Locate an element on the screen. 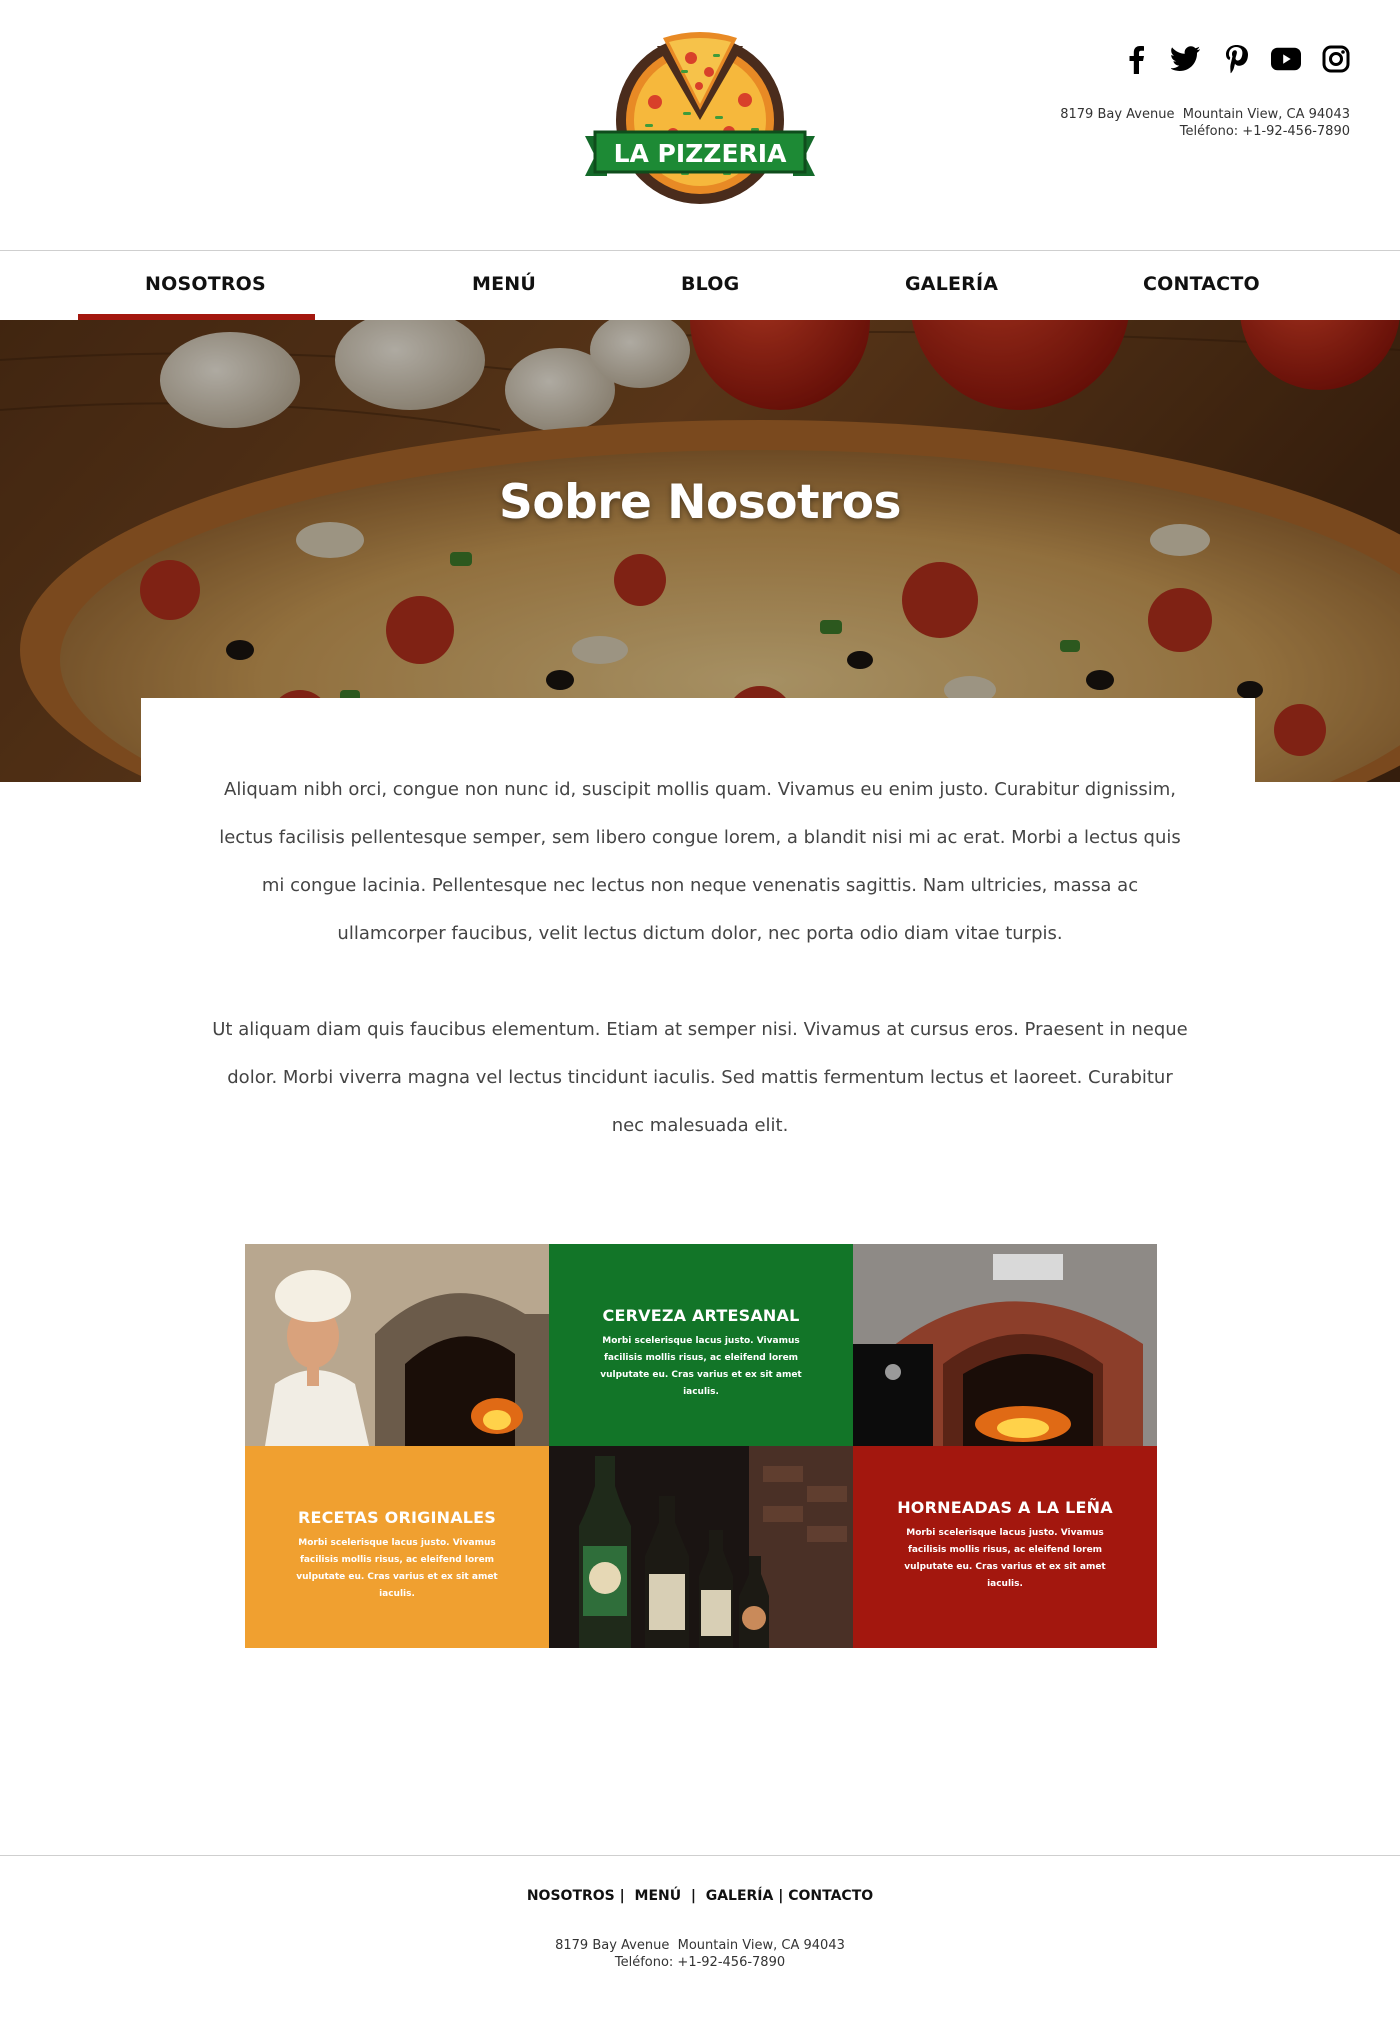 Image resolution: width=1400 pixels, height=2036 pixels. nav-item-menu: MENÚ is located at coordinates (504, 286).